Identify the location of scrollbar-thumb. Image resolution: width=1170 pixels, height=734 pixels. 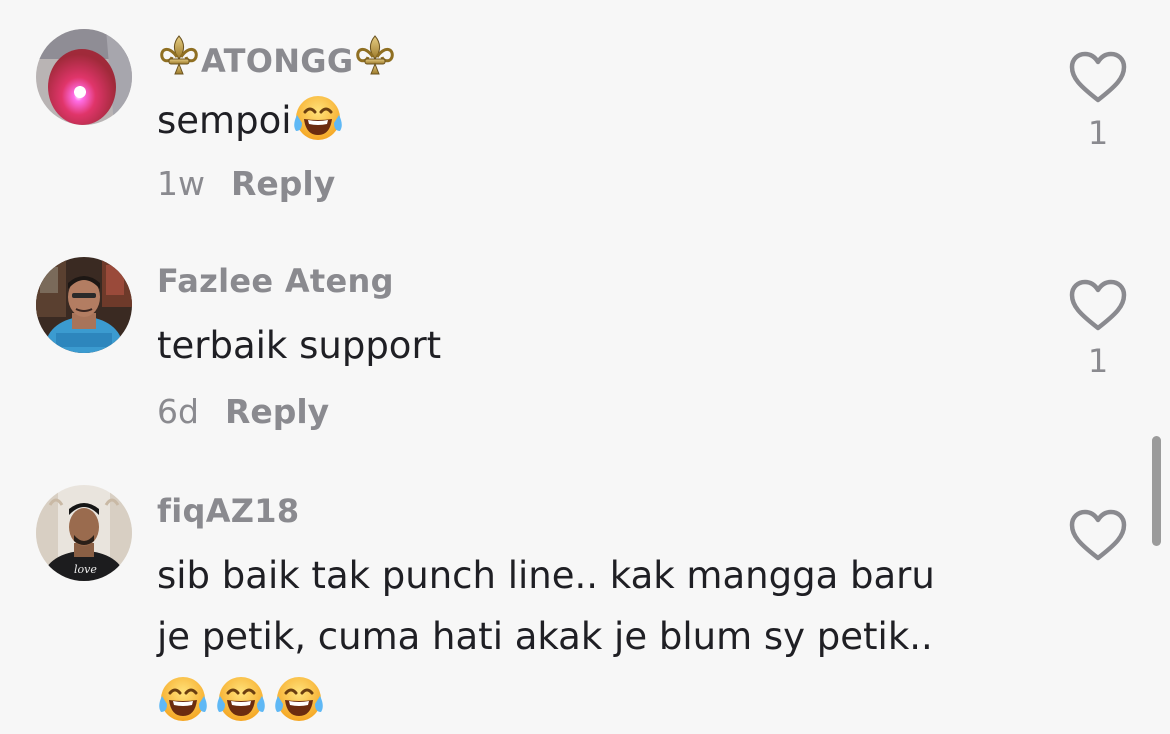
(1156, 491).